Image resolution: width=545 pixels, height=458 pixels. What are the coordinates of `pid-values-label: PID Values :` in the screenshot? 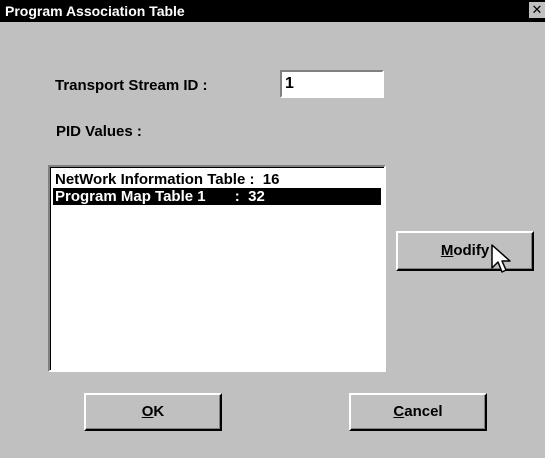 It's located at (99, 131).